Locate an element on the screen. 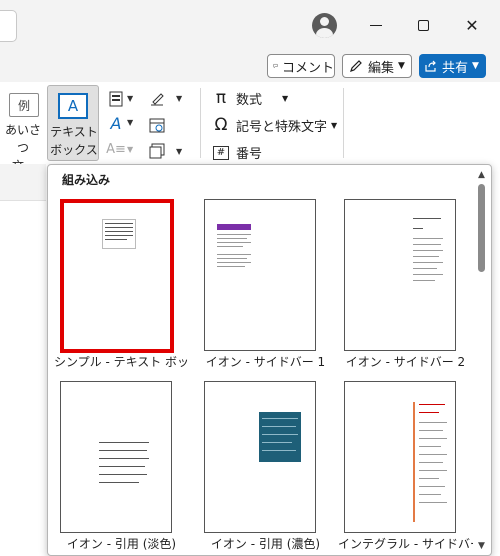 Image resolution: width=500 pixels, height=556 pixels. scrollbar-thumb is located at coordinates (481, 228).